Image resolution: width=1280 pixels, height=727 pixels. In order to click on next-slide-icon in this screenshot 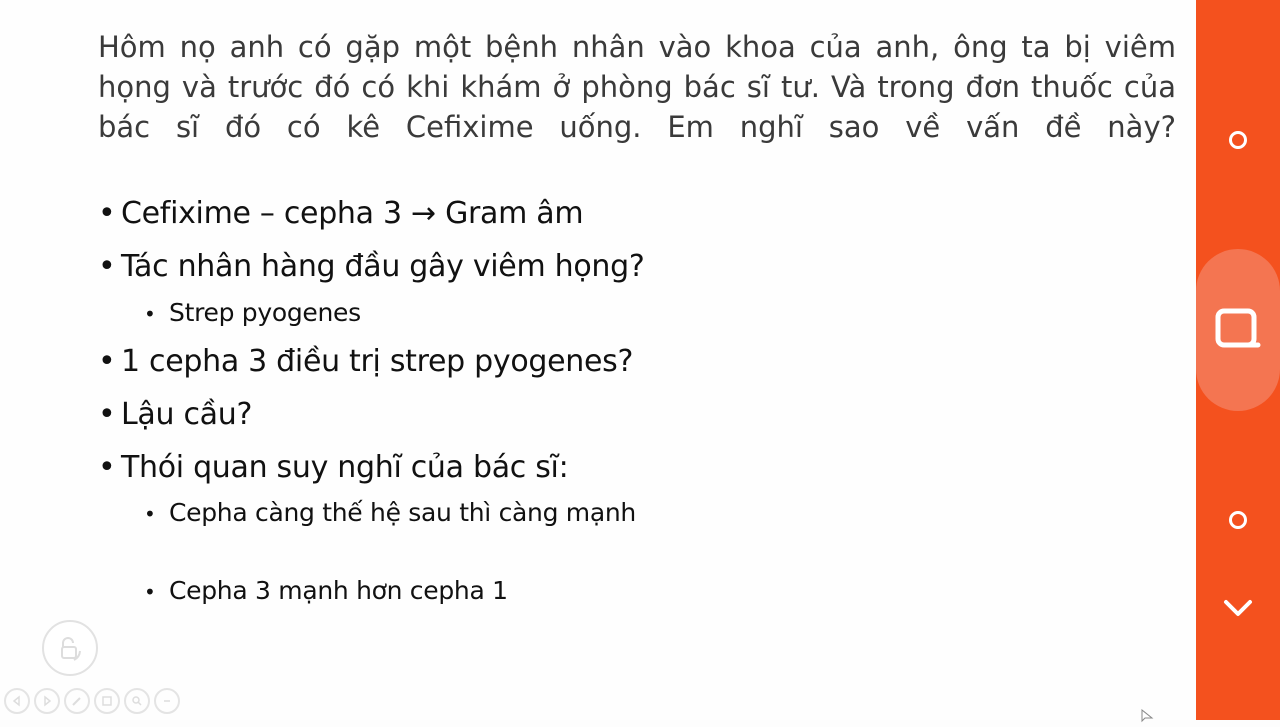, I will do `click(47, 701)`.